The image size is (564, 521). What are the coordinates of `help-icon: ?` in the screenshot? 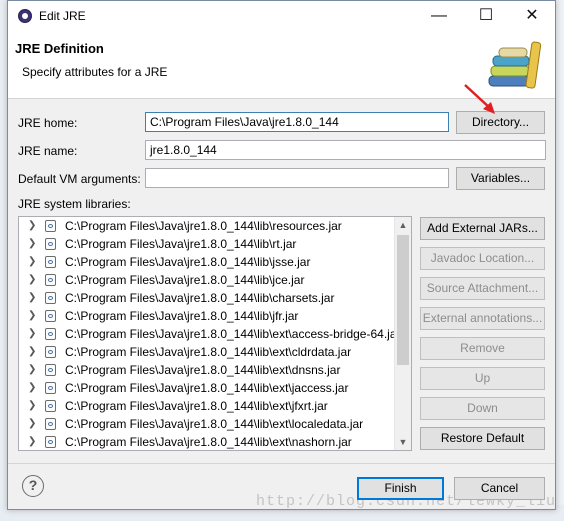 It's located at (33, 486).